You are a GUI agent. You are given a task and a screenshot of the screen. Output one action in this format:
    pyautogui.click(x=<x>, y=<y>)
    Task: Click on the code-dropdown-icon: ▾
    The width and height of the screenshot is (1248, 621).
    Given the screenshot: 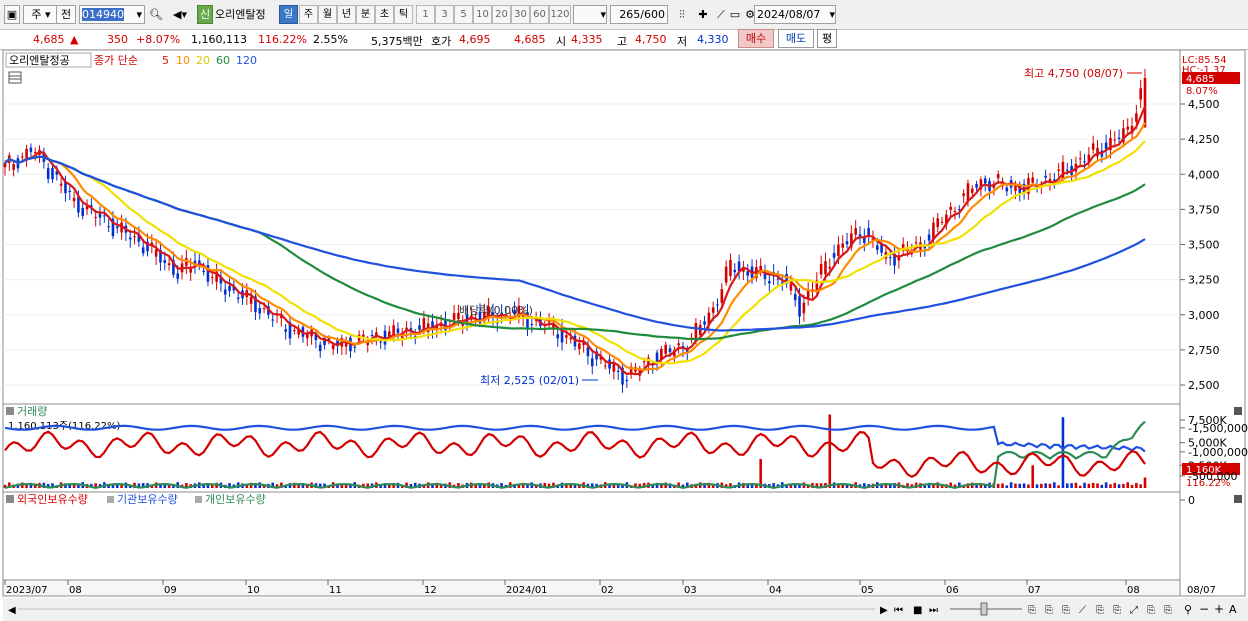 What is the action you would take?
    pyautogui.click(x=140, y=14)
    